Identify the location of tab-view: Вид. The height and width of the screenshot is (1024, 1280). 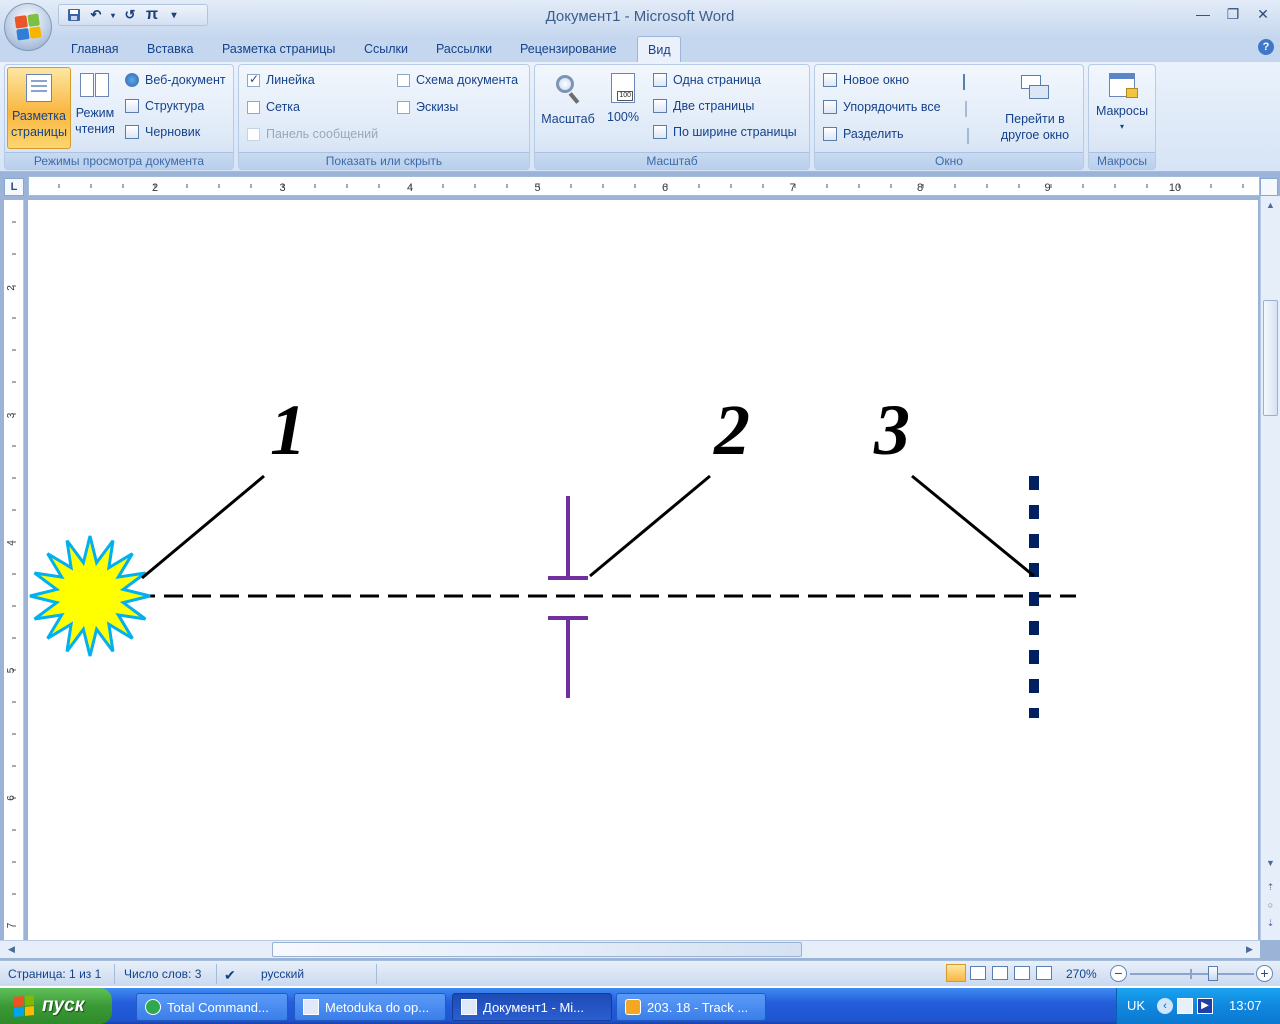
(659, 49).